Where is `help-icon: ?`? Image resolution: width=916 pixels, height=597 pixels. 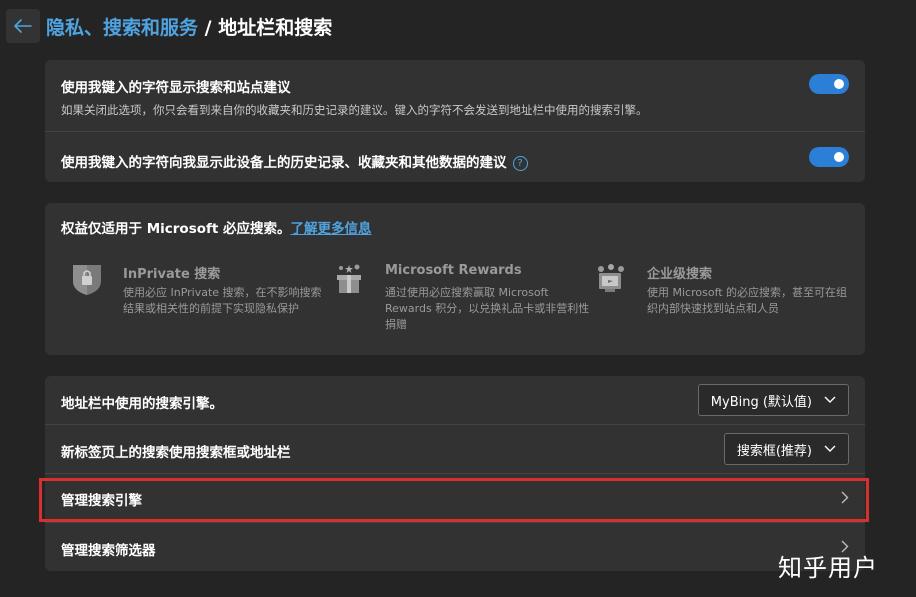
help-icon: ? is located at coordinates (520, 163).